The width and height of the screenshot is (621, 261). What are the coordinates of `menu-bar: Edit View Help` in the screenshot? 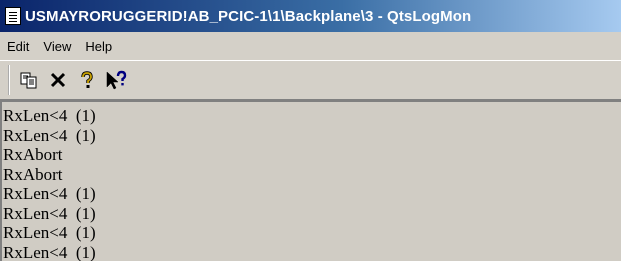 It's located at (310, 46).